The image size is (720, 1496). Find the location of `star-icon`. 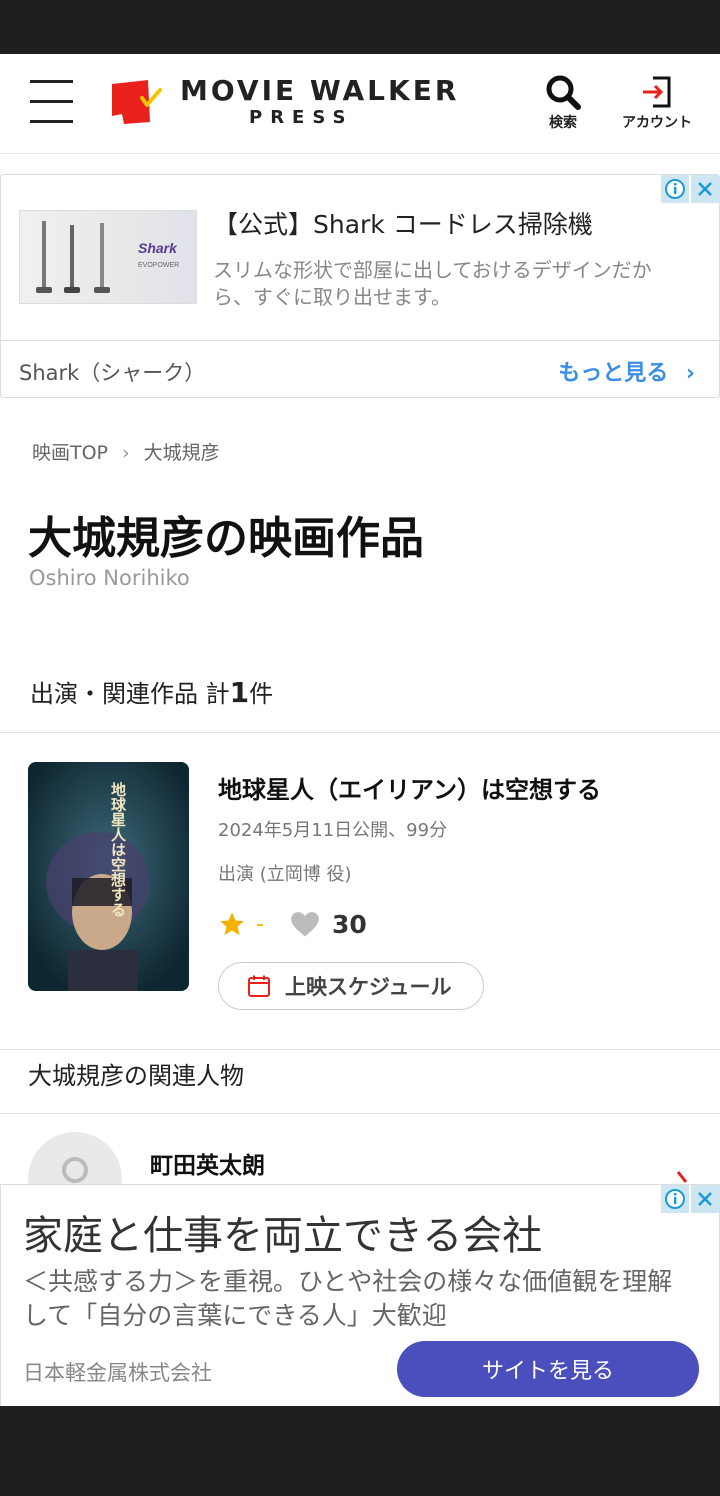

star-icon is located at coordinates (232, 924).